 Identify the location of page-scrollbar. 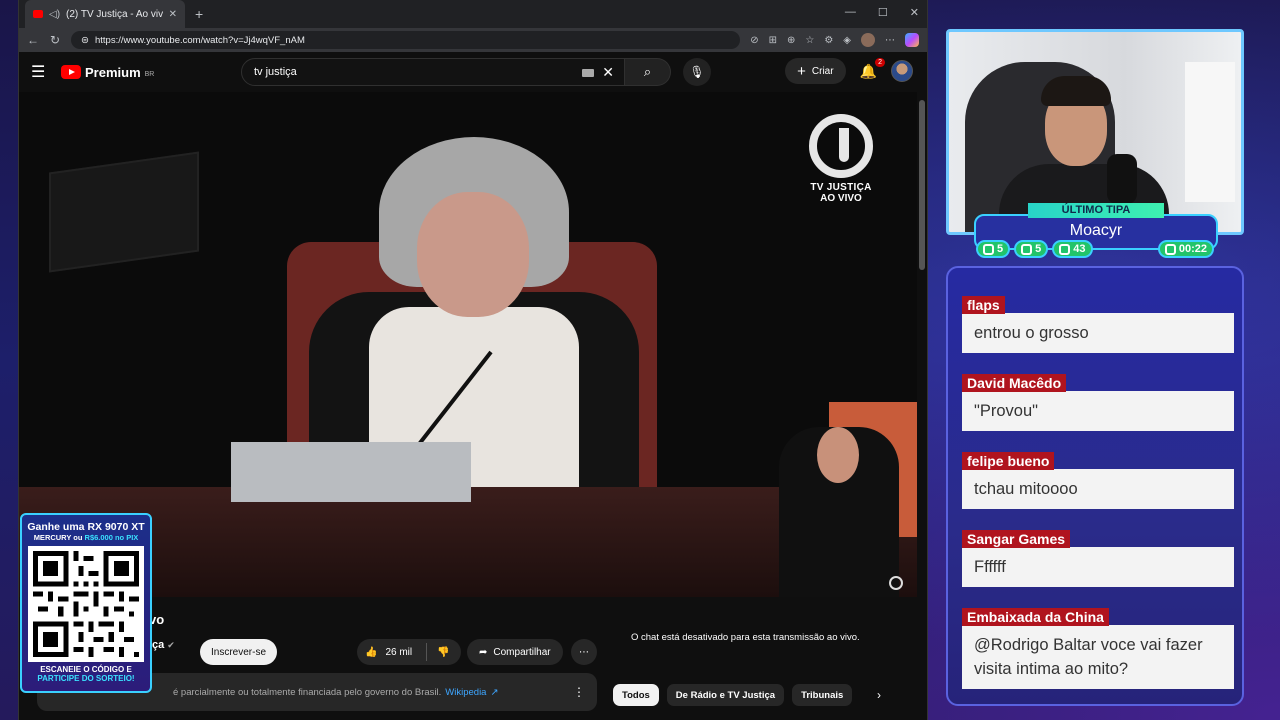
(922, 185).